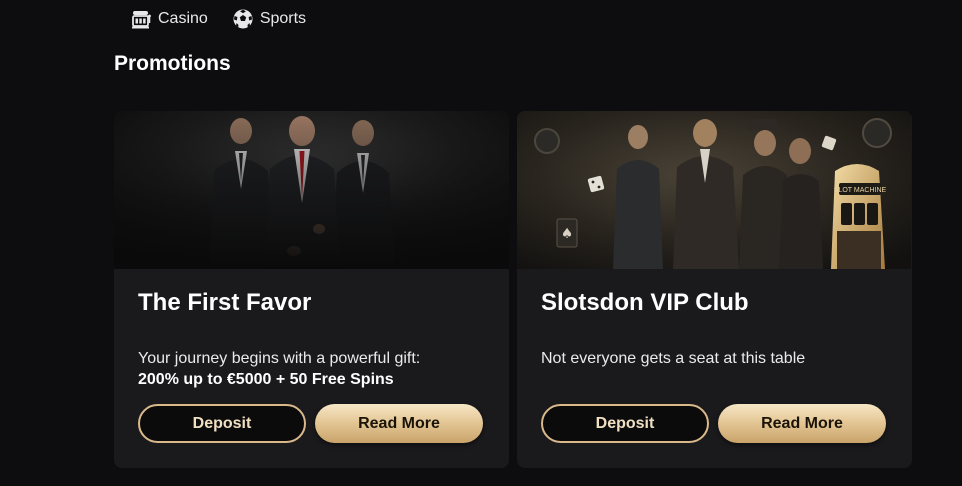 This screenshot has width=962, height=486. What do you see at coordinates (183, 18) in the screenshot?
I see `nav-item-label: Casino` at bounding box center [183, 18].